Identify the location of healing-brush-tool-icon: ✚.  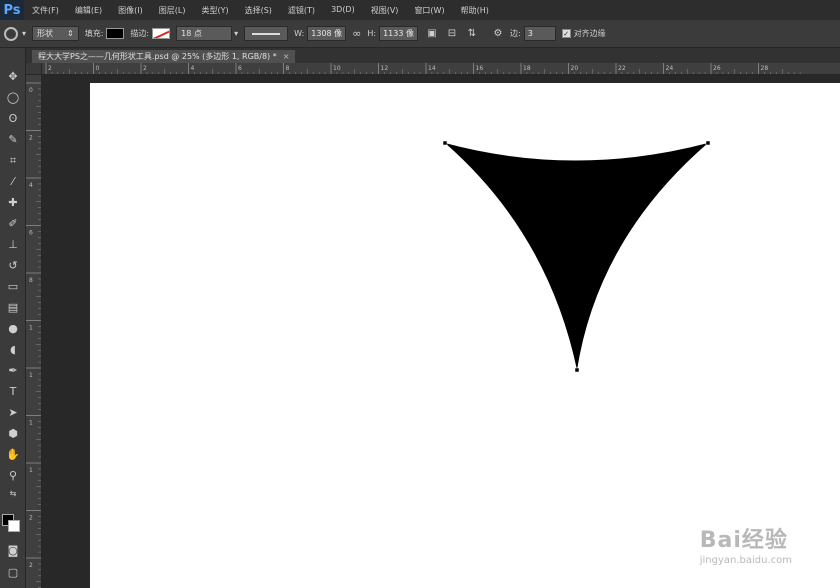
(13, 202).